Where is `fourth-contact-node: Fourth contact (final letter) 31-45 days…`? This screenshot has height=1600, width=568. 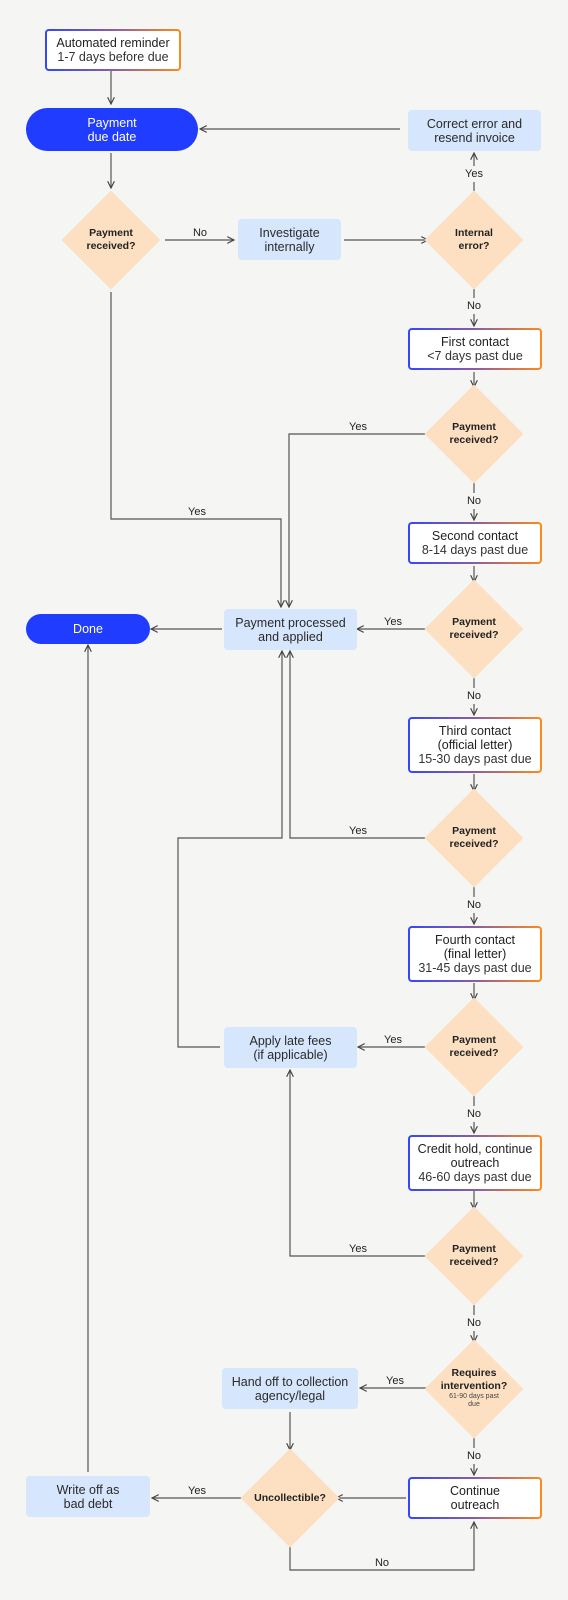 fourth-contact-node: Fourth contact (final letter) 31-45 days… is located at coordinates (475, 954).